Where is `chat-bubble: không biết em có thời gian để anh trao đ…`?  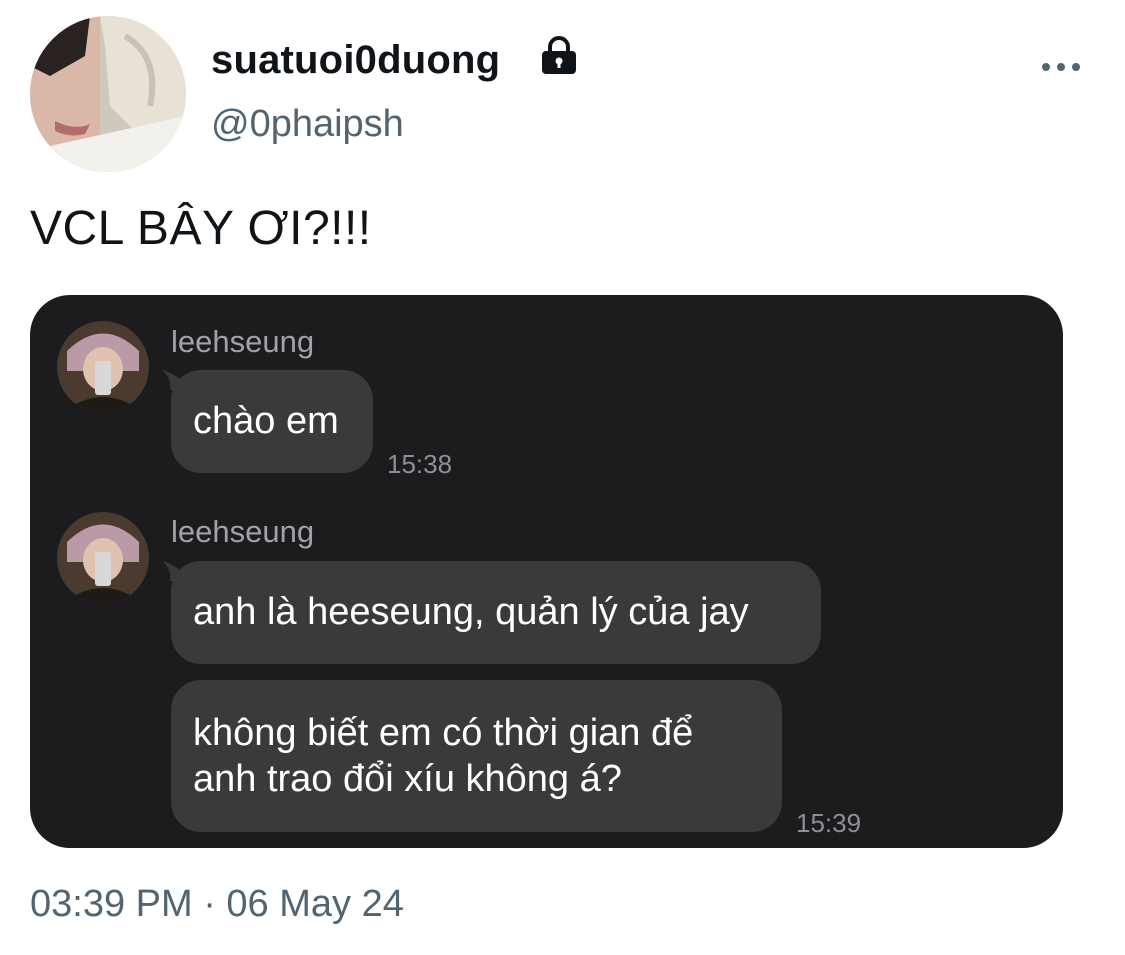 chat-bubble: không biết em có thời gian để anh trao đ… is located at coordinates (476, 756).